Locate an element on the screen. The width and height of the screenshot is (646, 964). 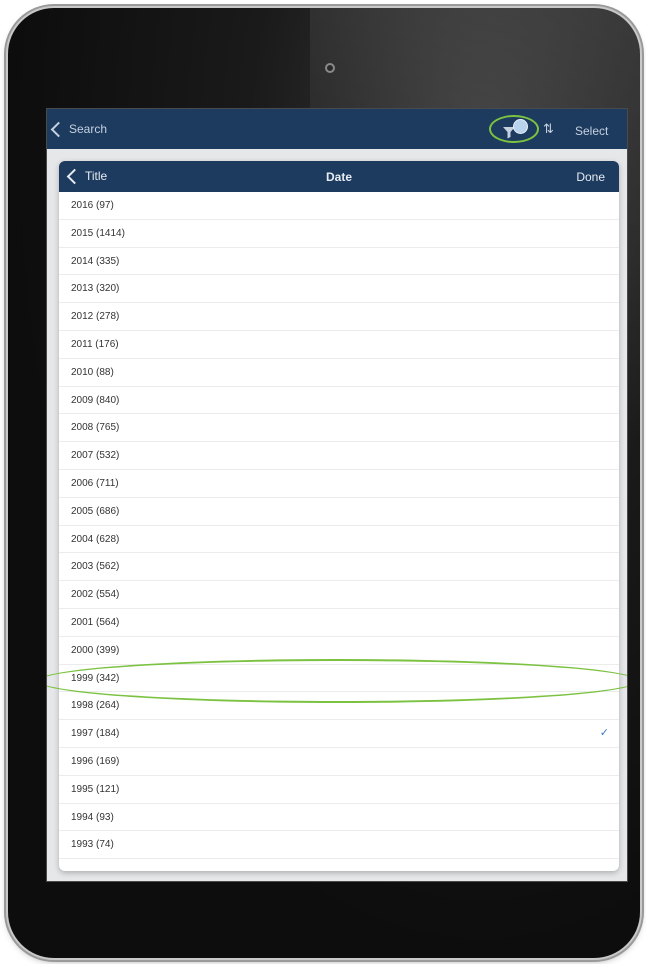
year-label: 1997 (184) is located at coordinates (95, 734).